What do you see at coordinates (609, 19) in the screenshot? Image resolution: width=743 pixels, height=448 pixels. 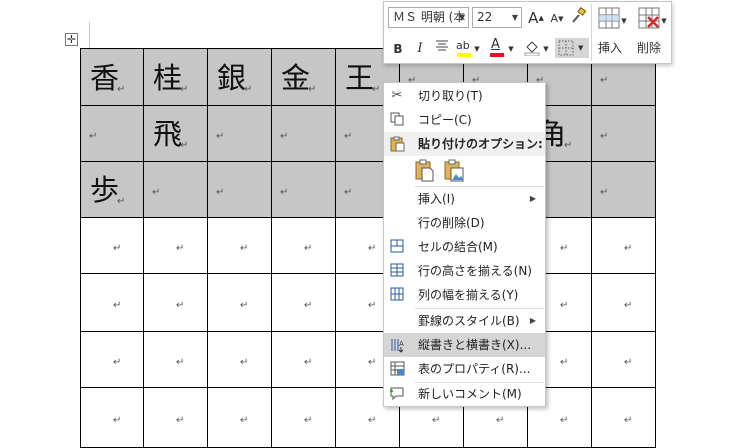 I see `insert-table-icon` at bounding box center [609, 19].